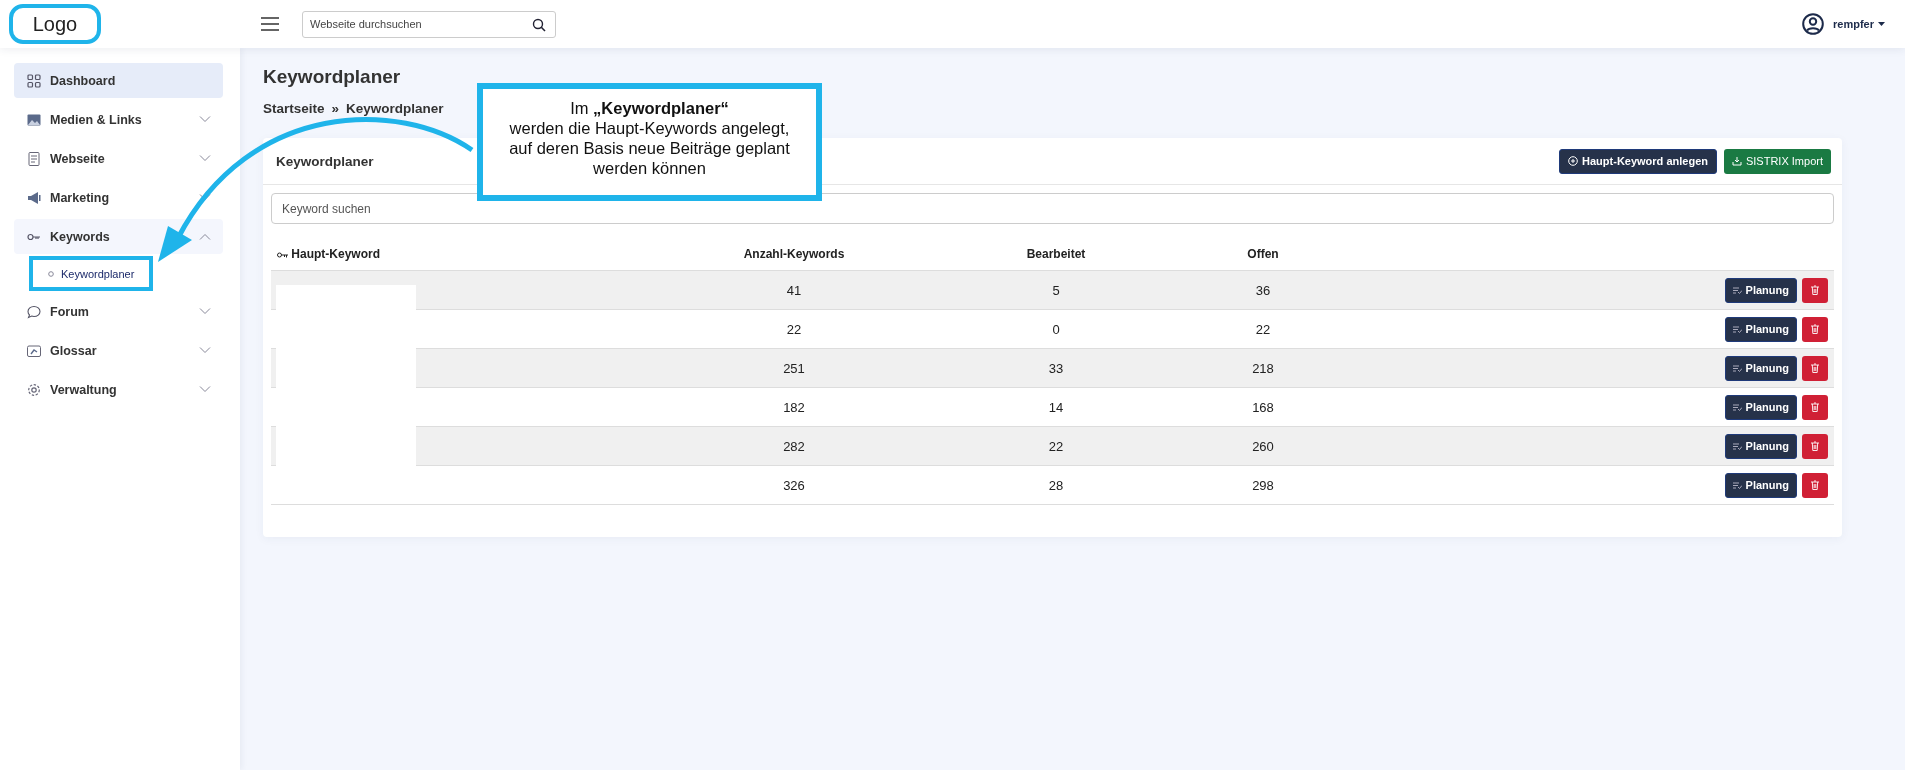 This screenshot has height=770, width=1905. What do you see at coordinates (484, 254) in the screenshot?
I see `column-header: Haupt-Keyword` at bounding box center [484, 254].